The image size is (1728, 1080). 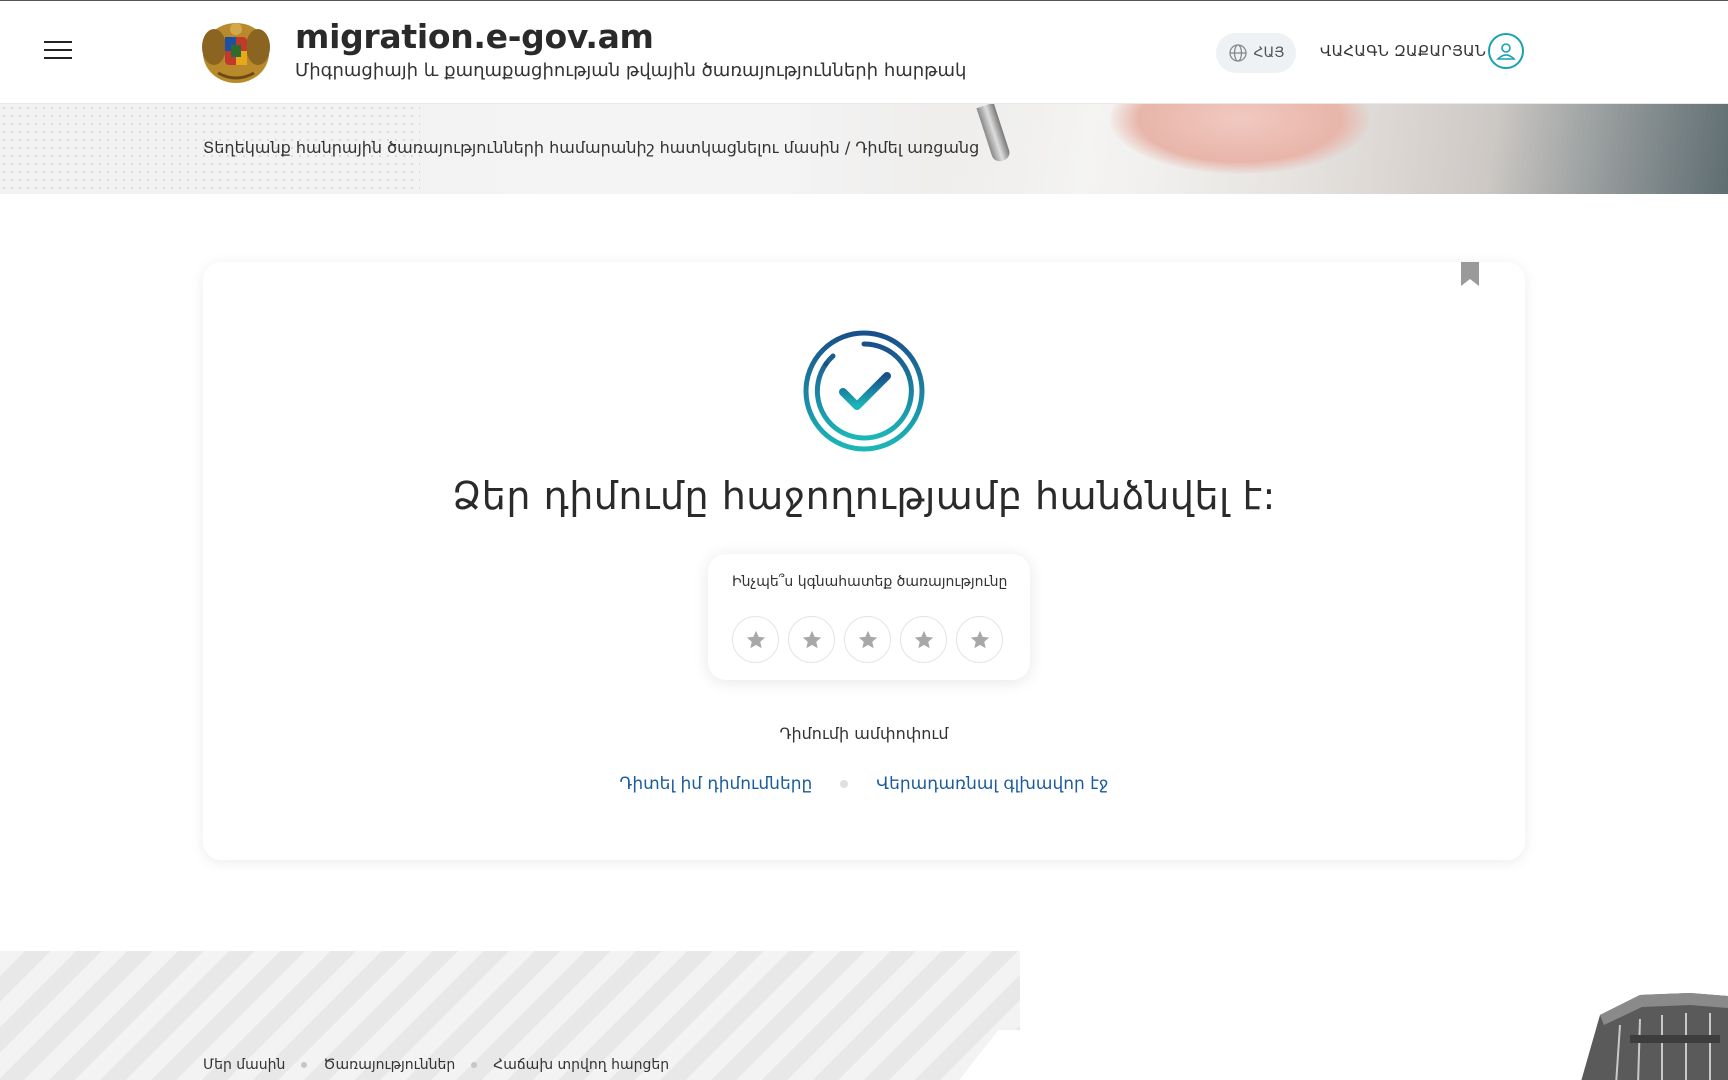 What do you see at coordinates (844, 784) in the screenshot?
I see `actions-separator-dot` at bounding box center [844, 784].